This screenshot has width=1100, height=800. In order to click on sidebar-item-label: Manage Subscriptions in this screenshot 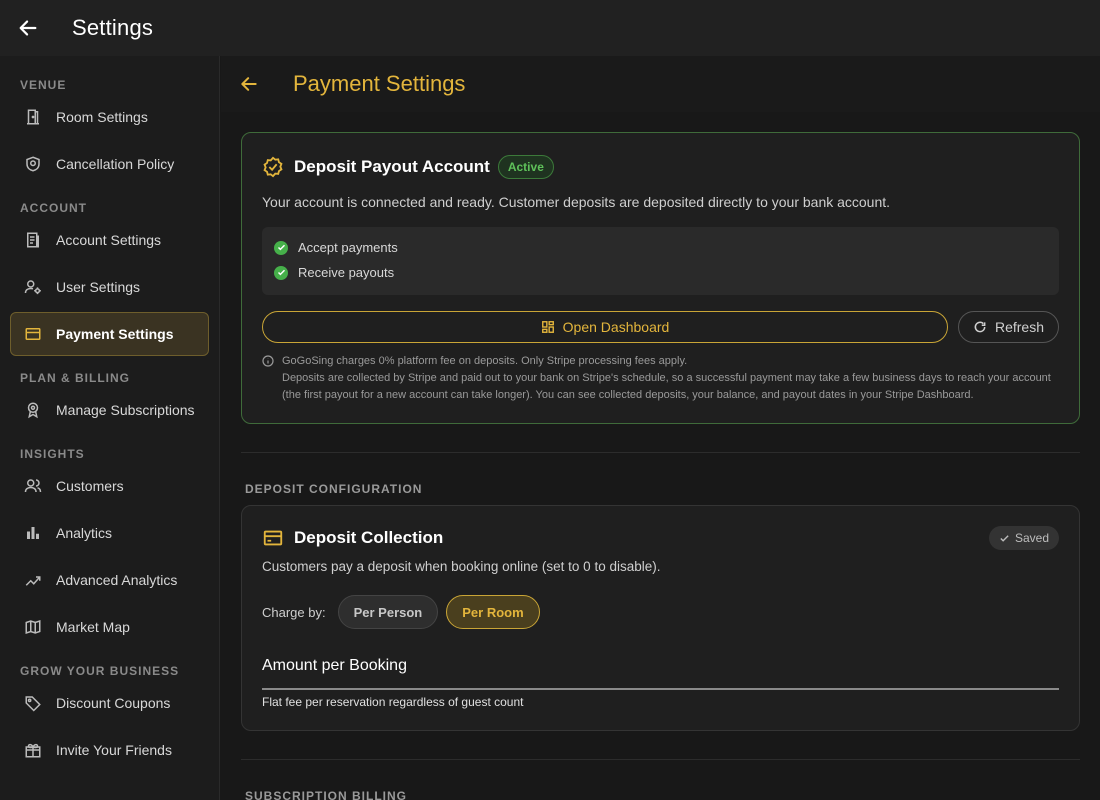, I will do `click(125, 410)`.